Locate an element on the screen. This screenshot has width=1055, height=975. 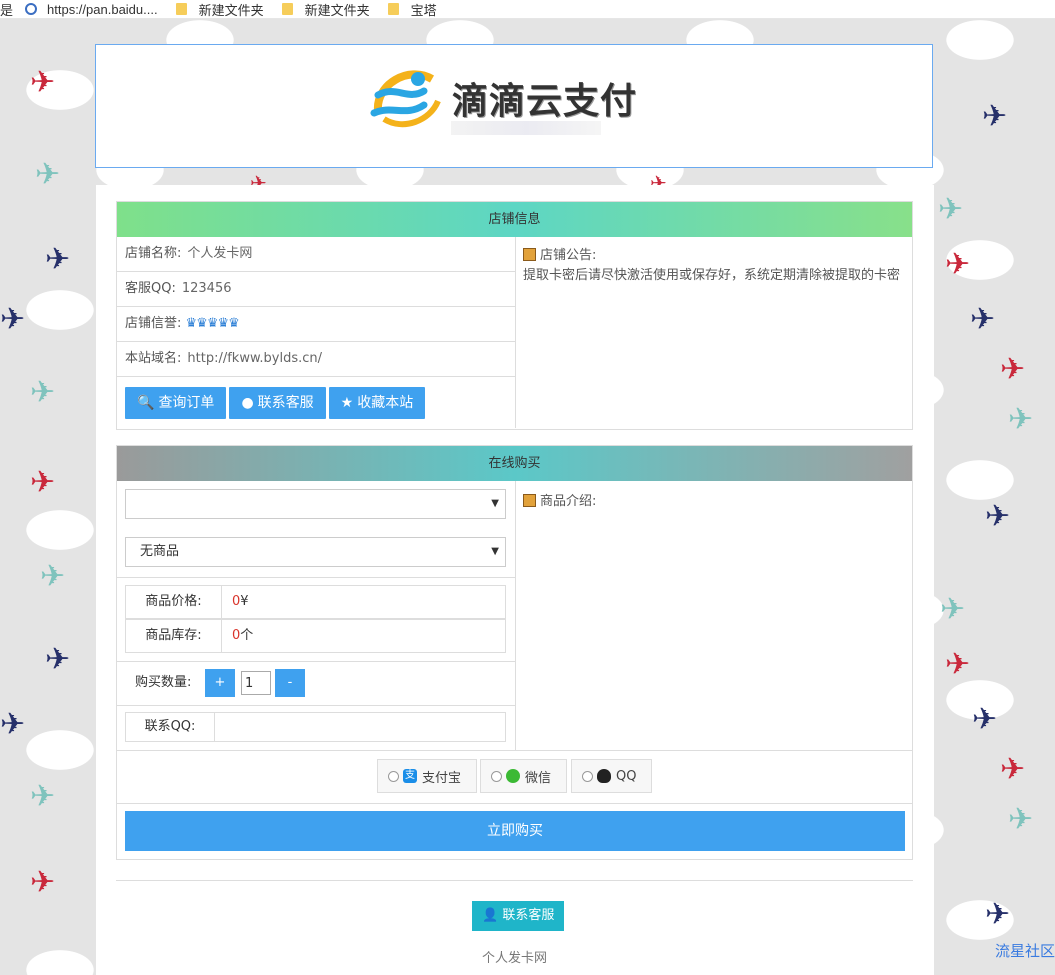
qty-minus-button: - is located at coordinates (290, 683).